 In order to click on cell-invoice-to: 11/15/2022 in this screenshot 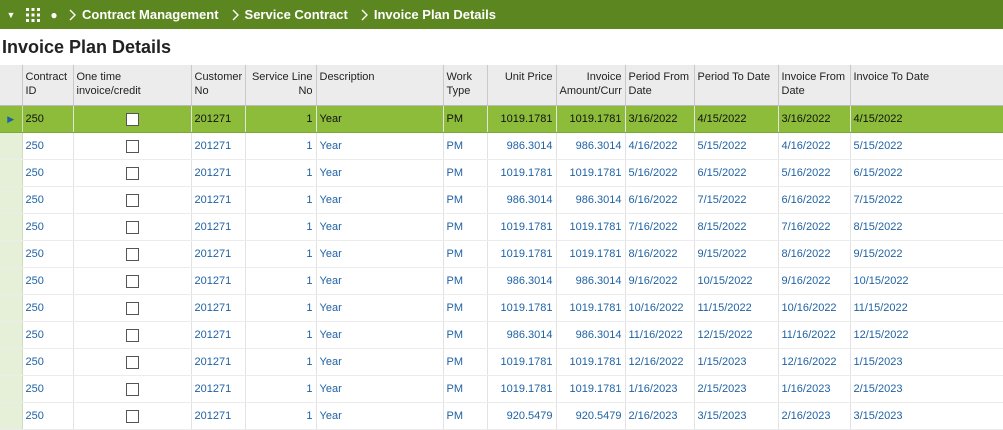, I will do `click(926, 308)`.